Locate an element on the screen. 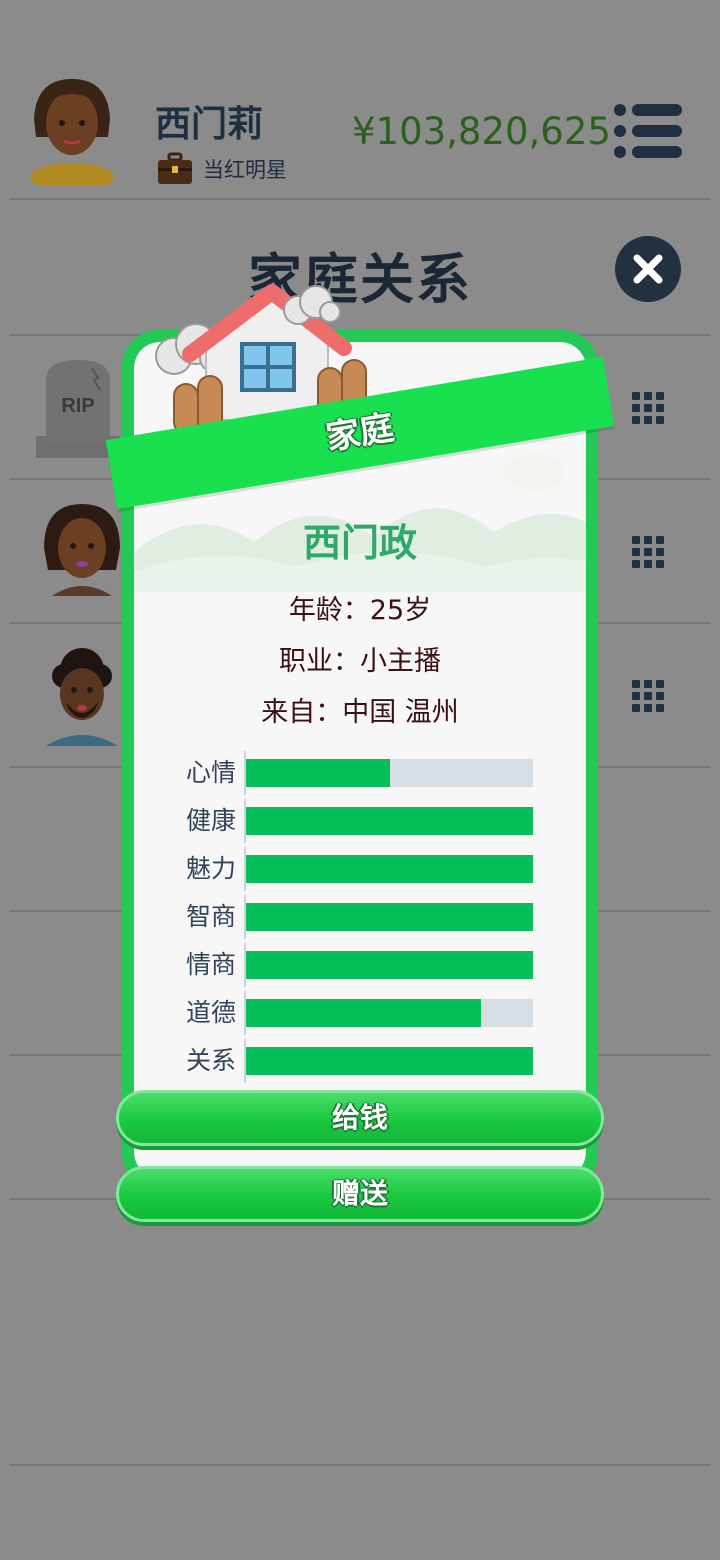 This screenshot has height=1560, width=720. stat-label: 道德 is located at coordinates (210, 1012).